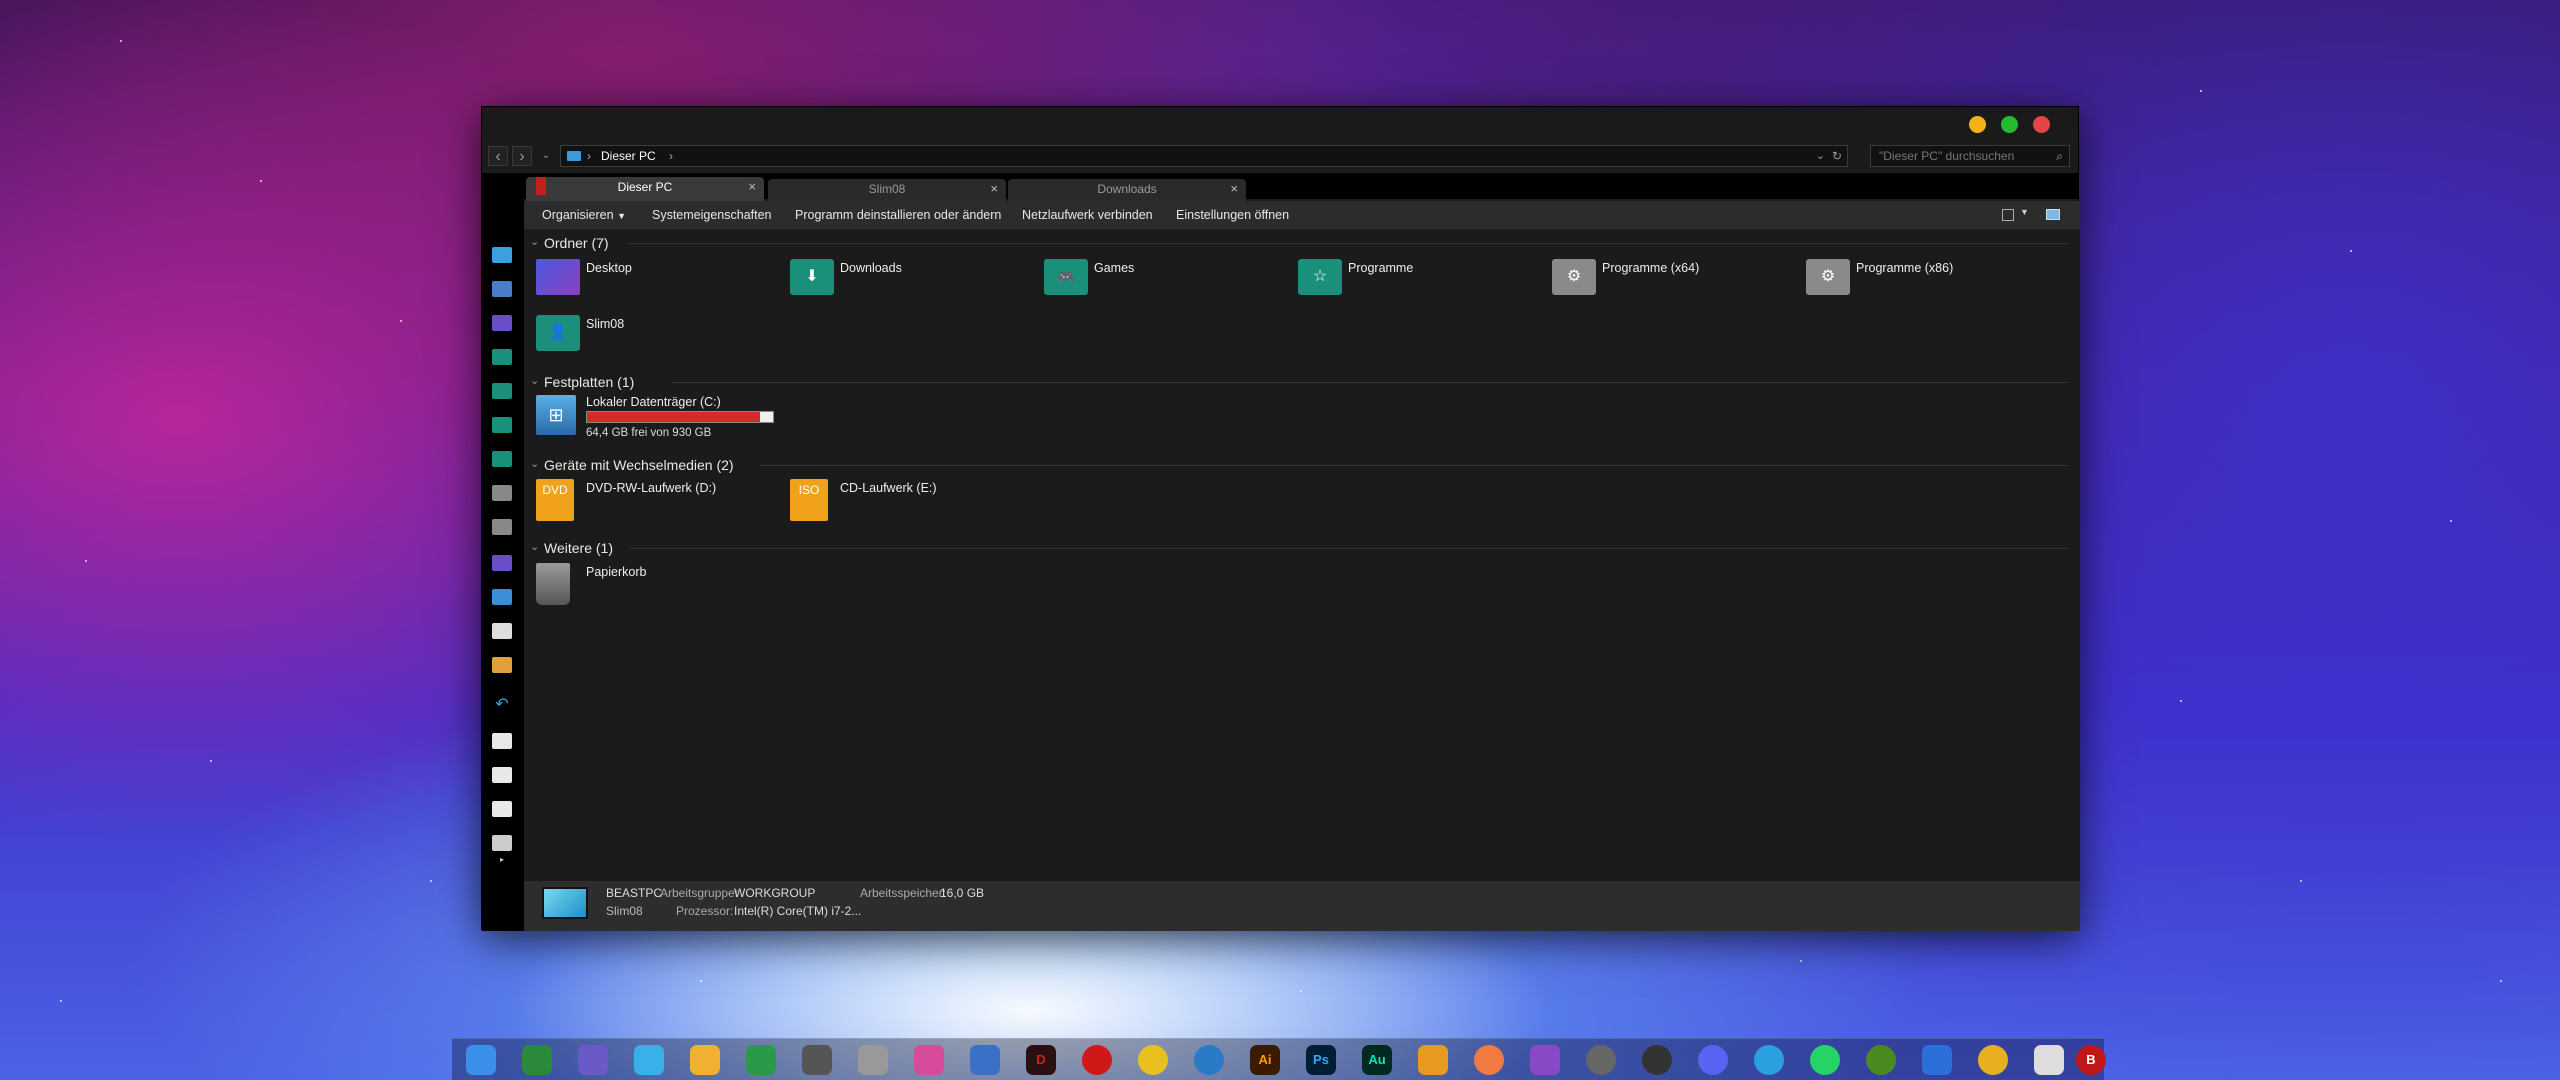 The height and width of the screenshot is (1080, 2560). What do you see at coordinates (1433, 1060) in the screenshot?
I see `app-orange-icon` at bounding box center [1433, 1060].